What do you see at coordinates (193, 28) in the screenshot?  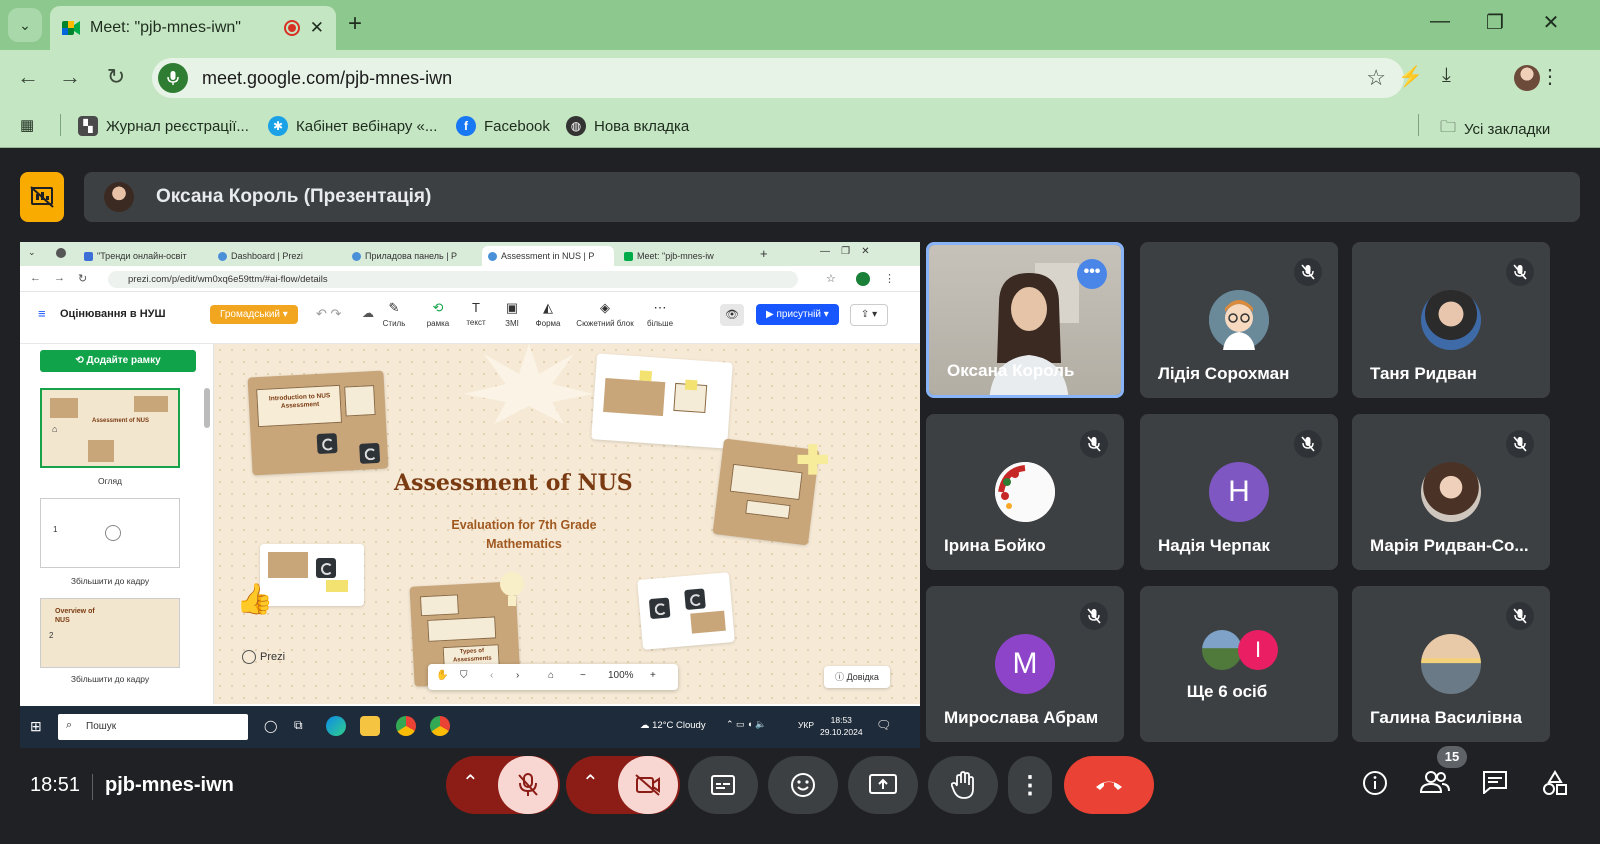 I see `browser-tab-meet: Meet: "pjb-mnes-iwn" ✕` at bounding box center [193, 28].